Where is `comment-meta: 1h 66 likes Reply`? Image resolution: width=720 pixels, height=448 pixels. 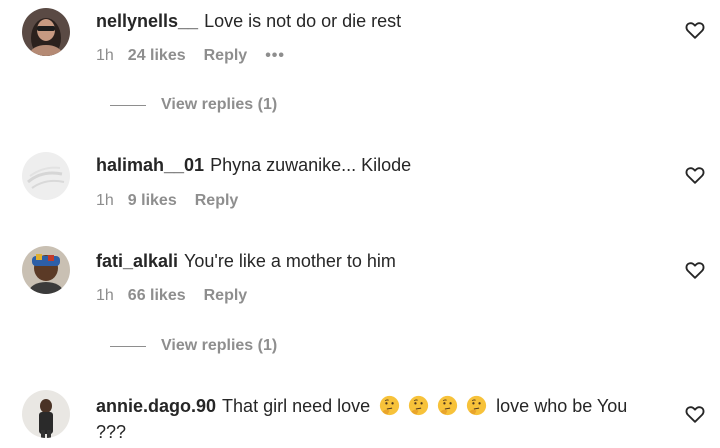
comment-meta: 1h 66 likes Reply is located at coordinates (180, 296).